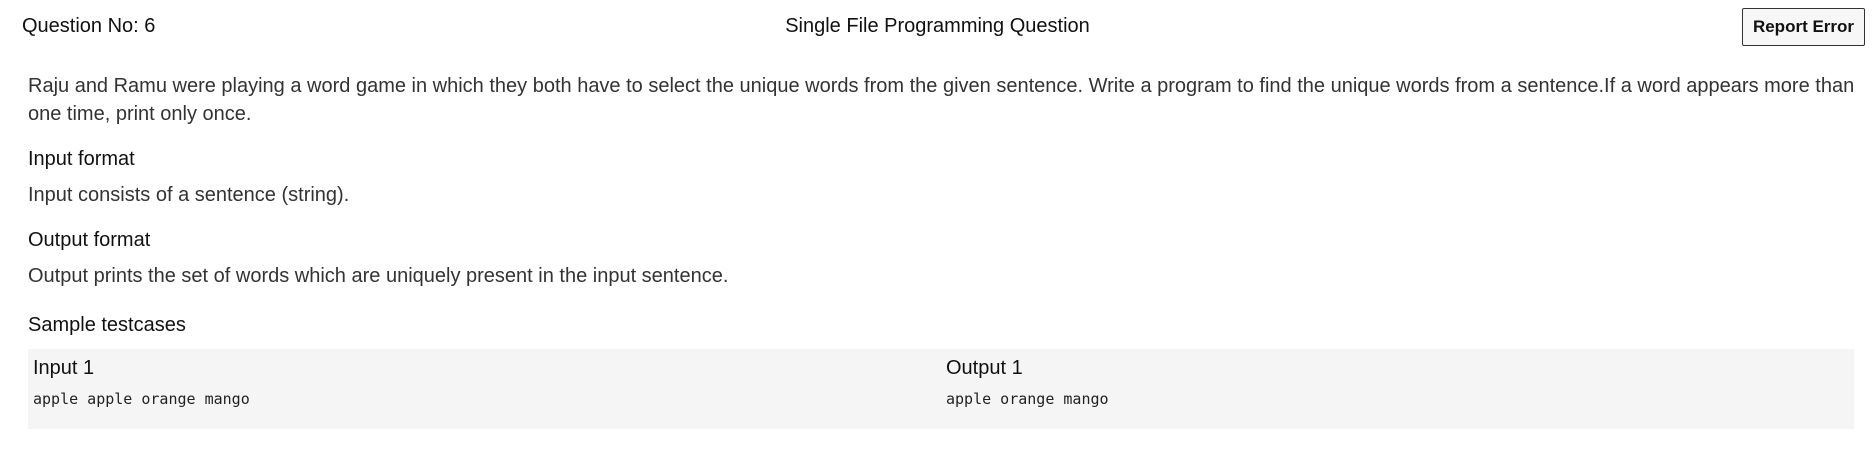 The width and height of the screenshot is (1875, 459). What do you see at coordinates (1803, 27) in the screenshot?
I see `report-error-button: Report Error` at bounding box center [1803, 27].